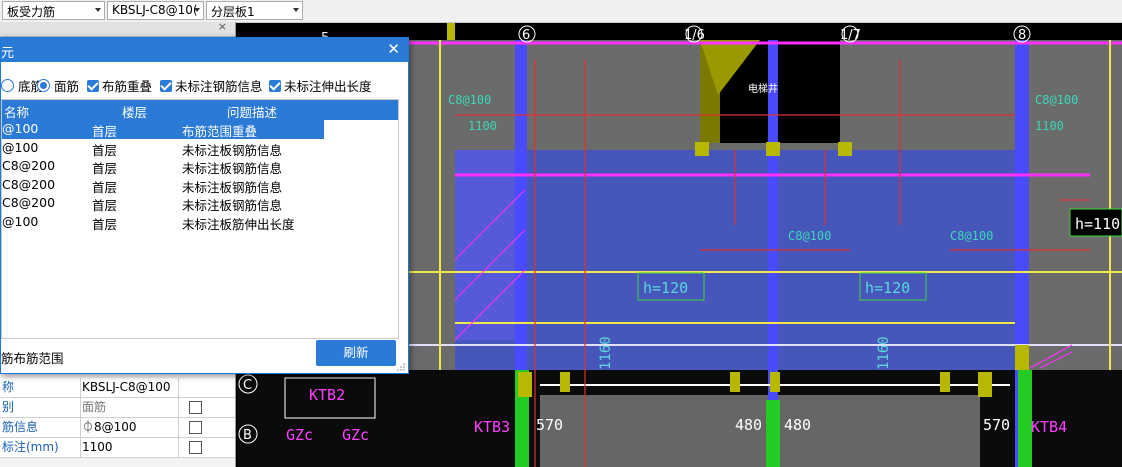  I want to click on close-icon: ×, so click(222, 26).